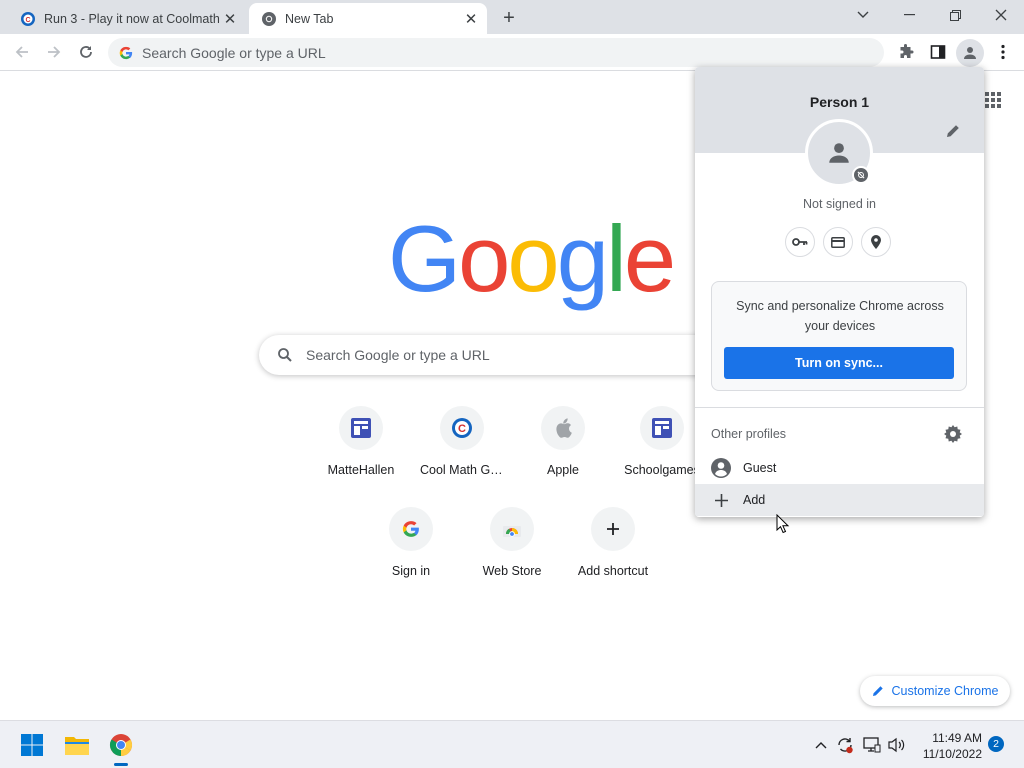 The width and height of the screenshot is (1024, 768). Describe the element at coordinates (945, 691) in the screenshot. I see `customize-label: Customize Chrome` at that location.